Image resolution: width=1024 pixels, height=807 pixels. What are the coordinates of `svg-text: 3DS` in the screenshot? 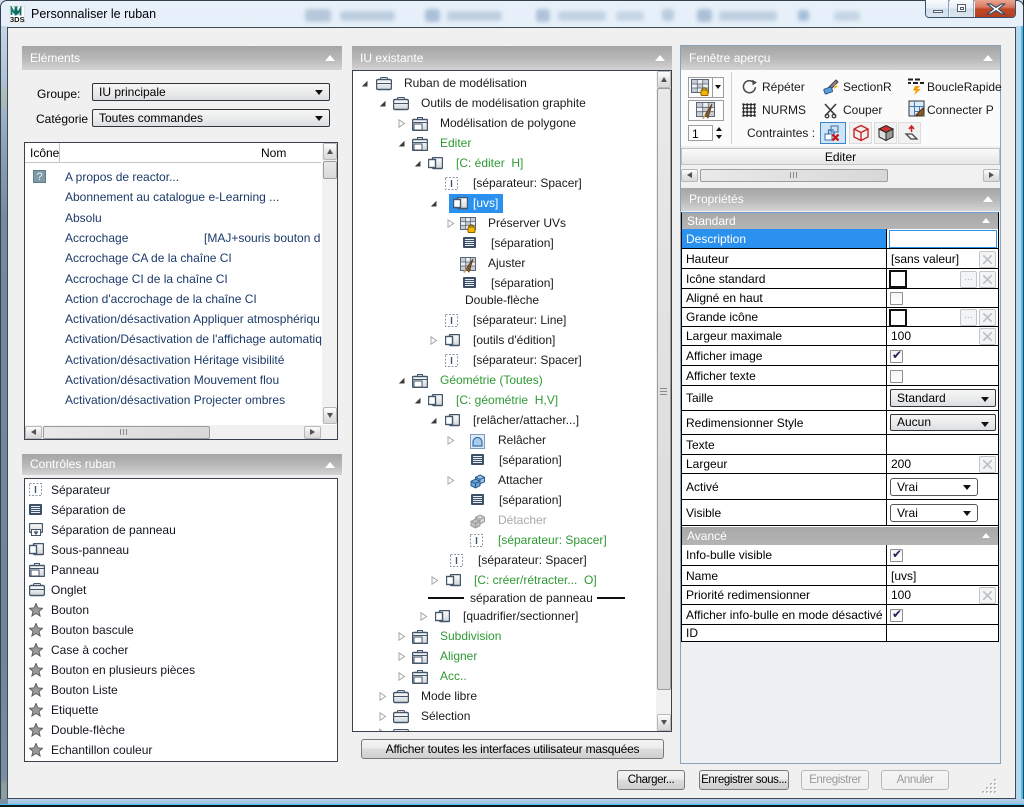 It's located at (17, 19).